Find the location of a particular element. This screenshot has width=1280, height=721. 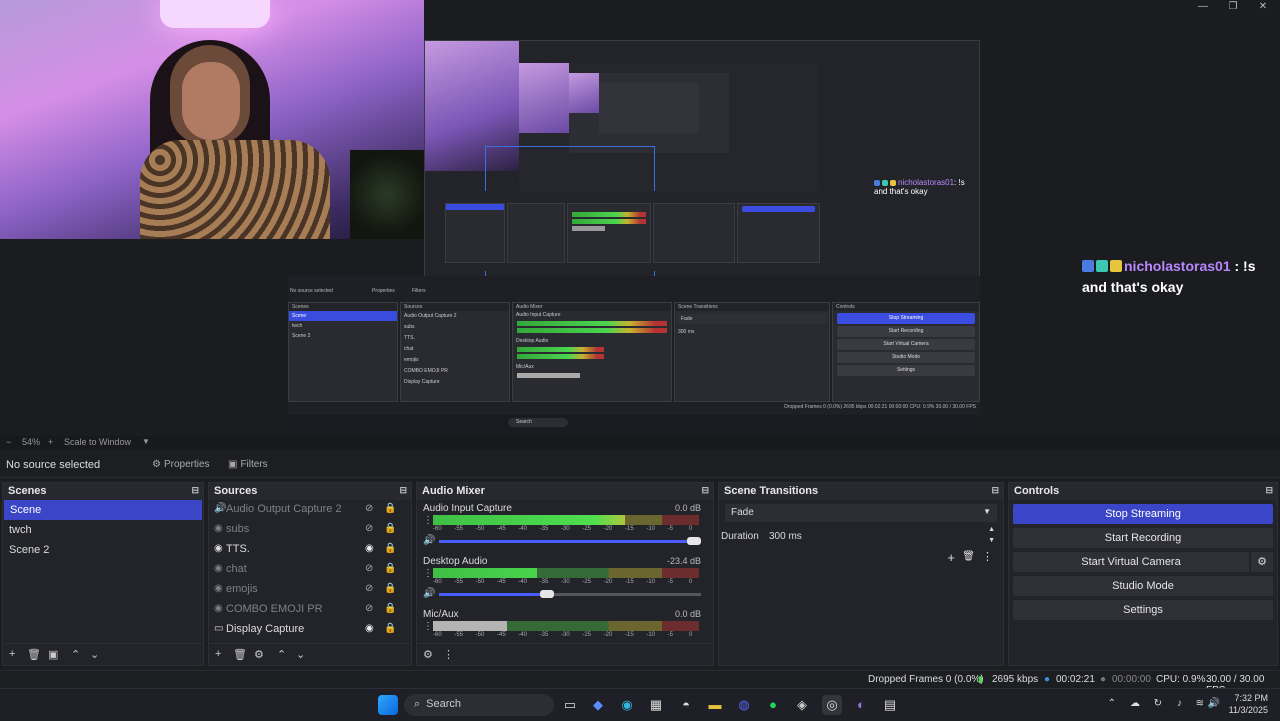

minimize-button: — is located at coordinates (1203, 7).